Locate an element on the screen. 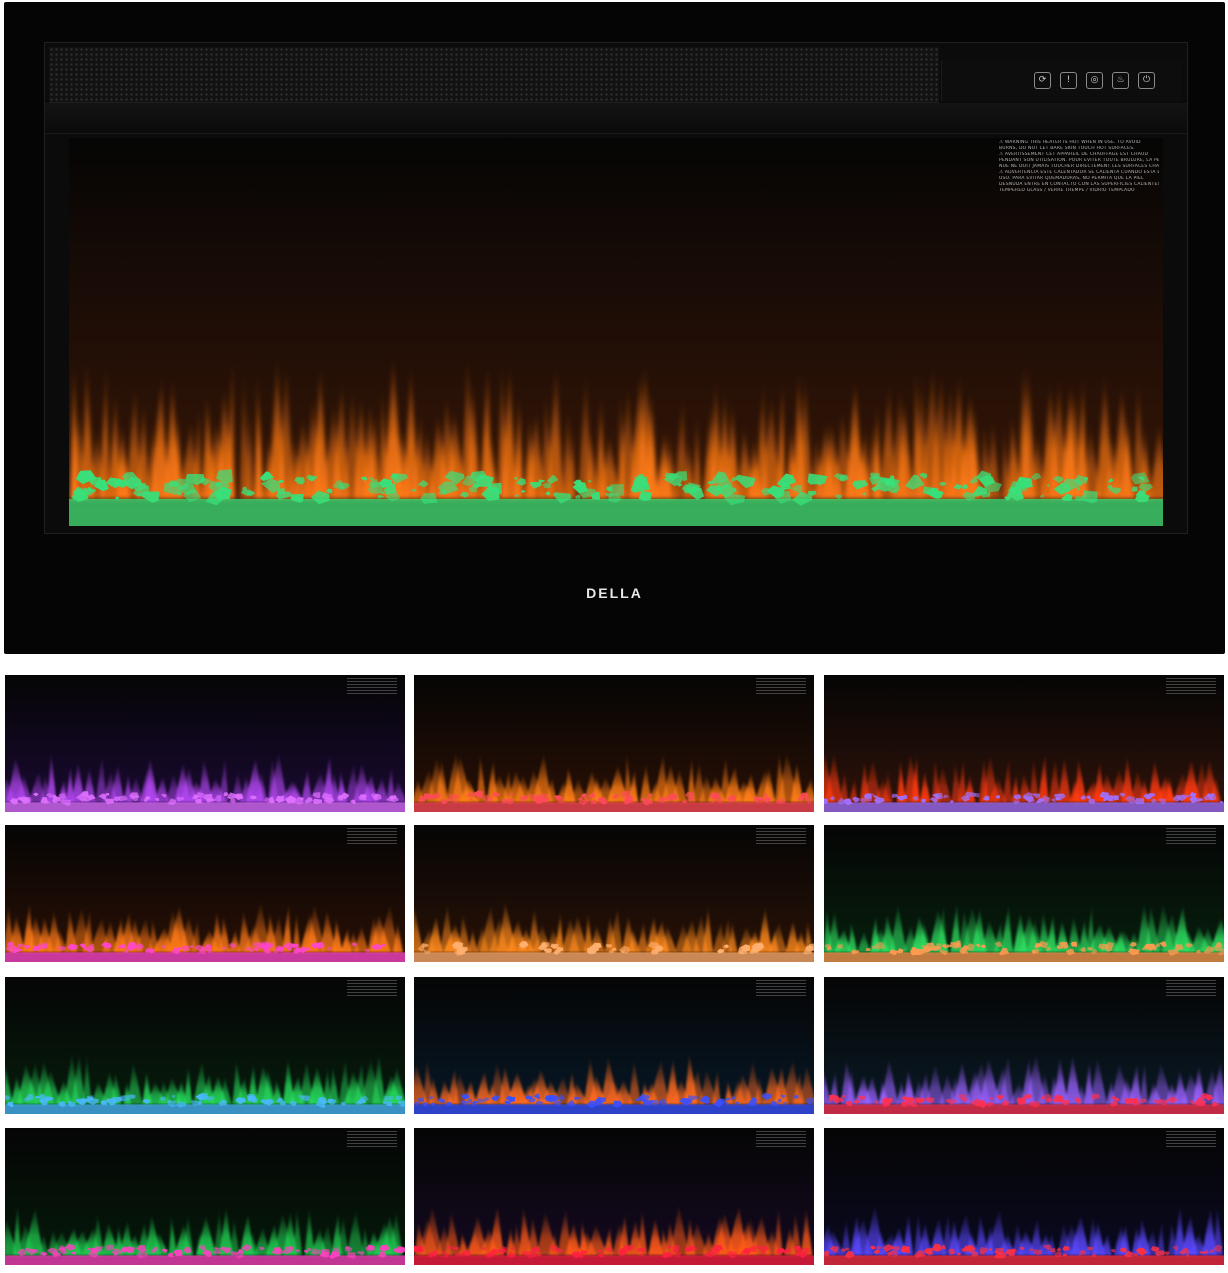 This screenshot has height=1273, width=1228. thermometer-icon: ! is located at coordinates (1068, 80).